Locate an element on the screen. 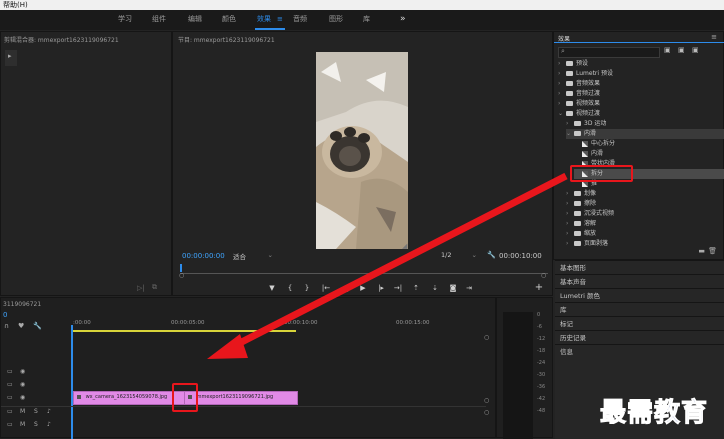 The image size is (724, 439). annotation-highlight-edit-point is located at coordinates (185, 397).